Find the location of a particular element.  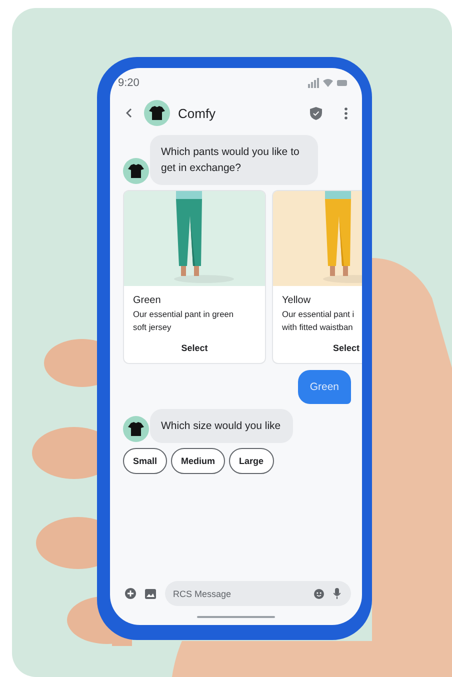

message-field: RCS Message is located at coordinates (258, 593).